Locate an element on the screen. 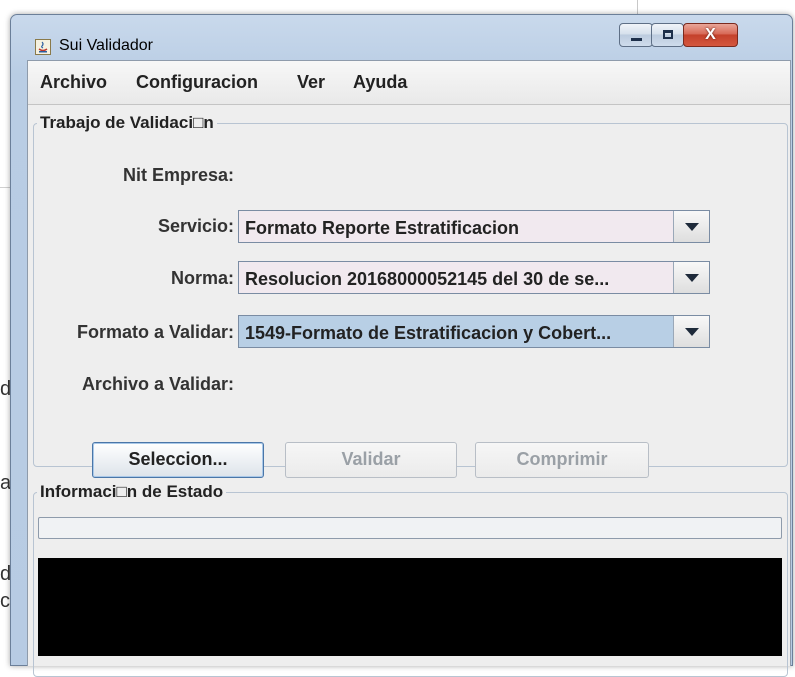  menu-bar: Archivo Configuracion Ver Ayuda is located at coordinates (409, 83).